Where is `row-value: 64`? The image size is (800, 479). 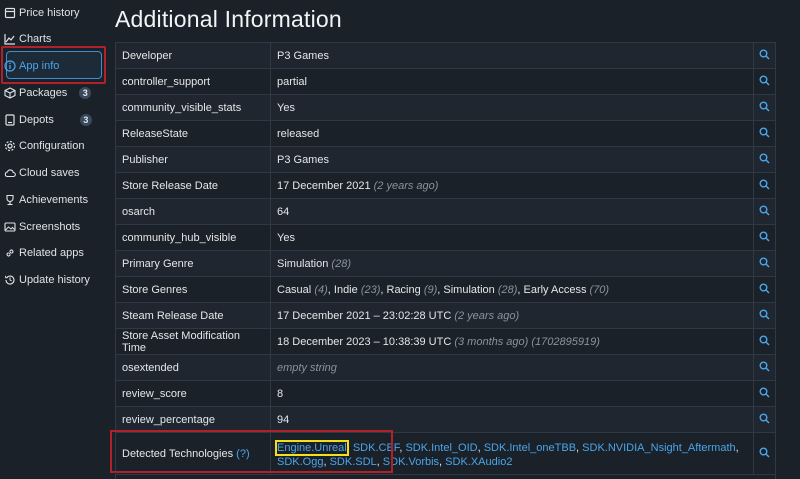 row-value: 64 is located at coordinates (512, 211).